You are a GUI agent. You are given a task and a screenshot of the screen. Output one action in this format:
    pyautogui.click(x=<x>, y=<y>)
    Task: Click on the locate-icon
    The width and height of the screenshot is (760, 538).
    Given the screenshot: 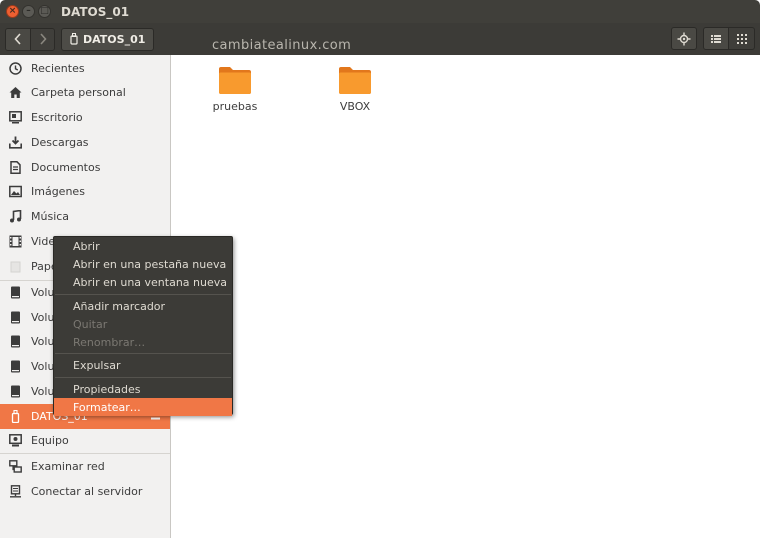 What is the action you would take?
    pyautogui.click(x=684, y=38)
    